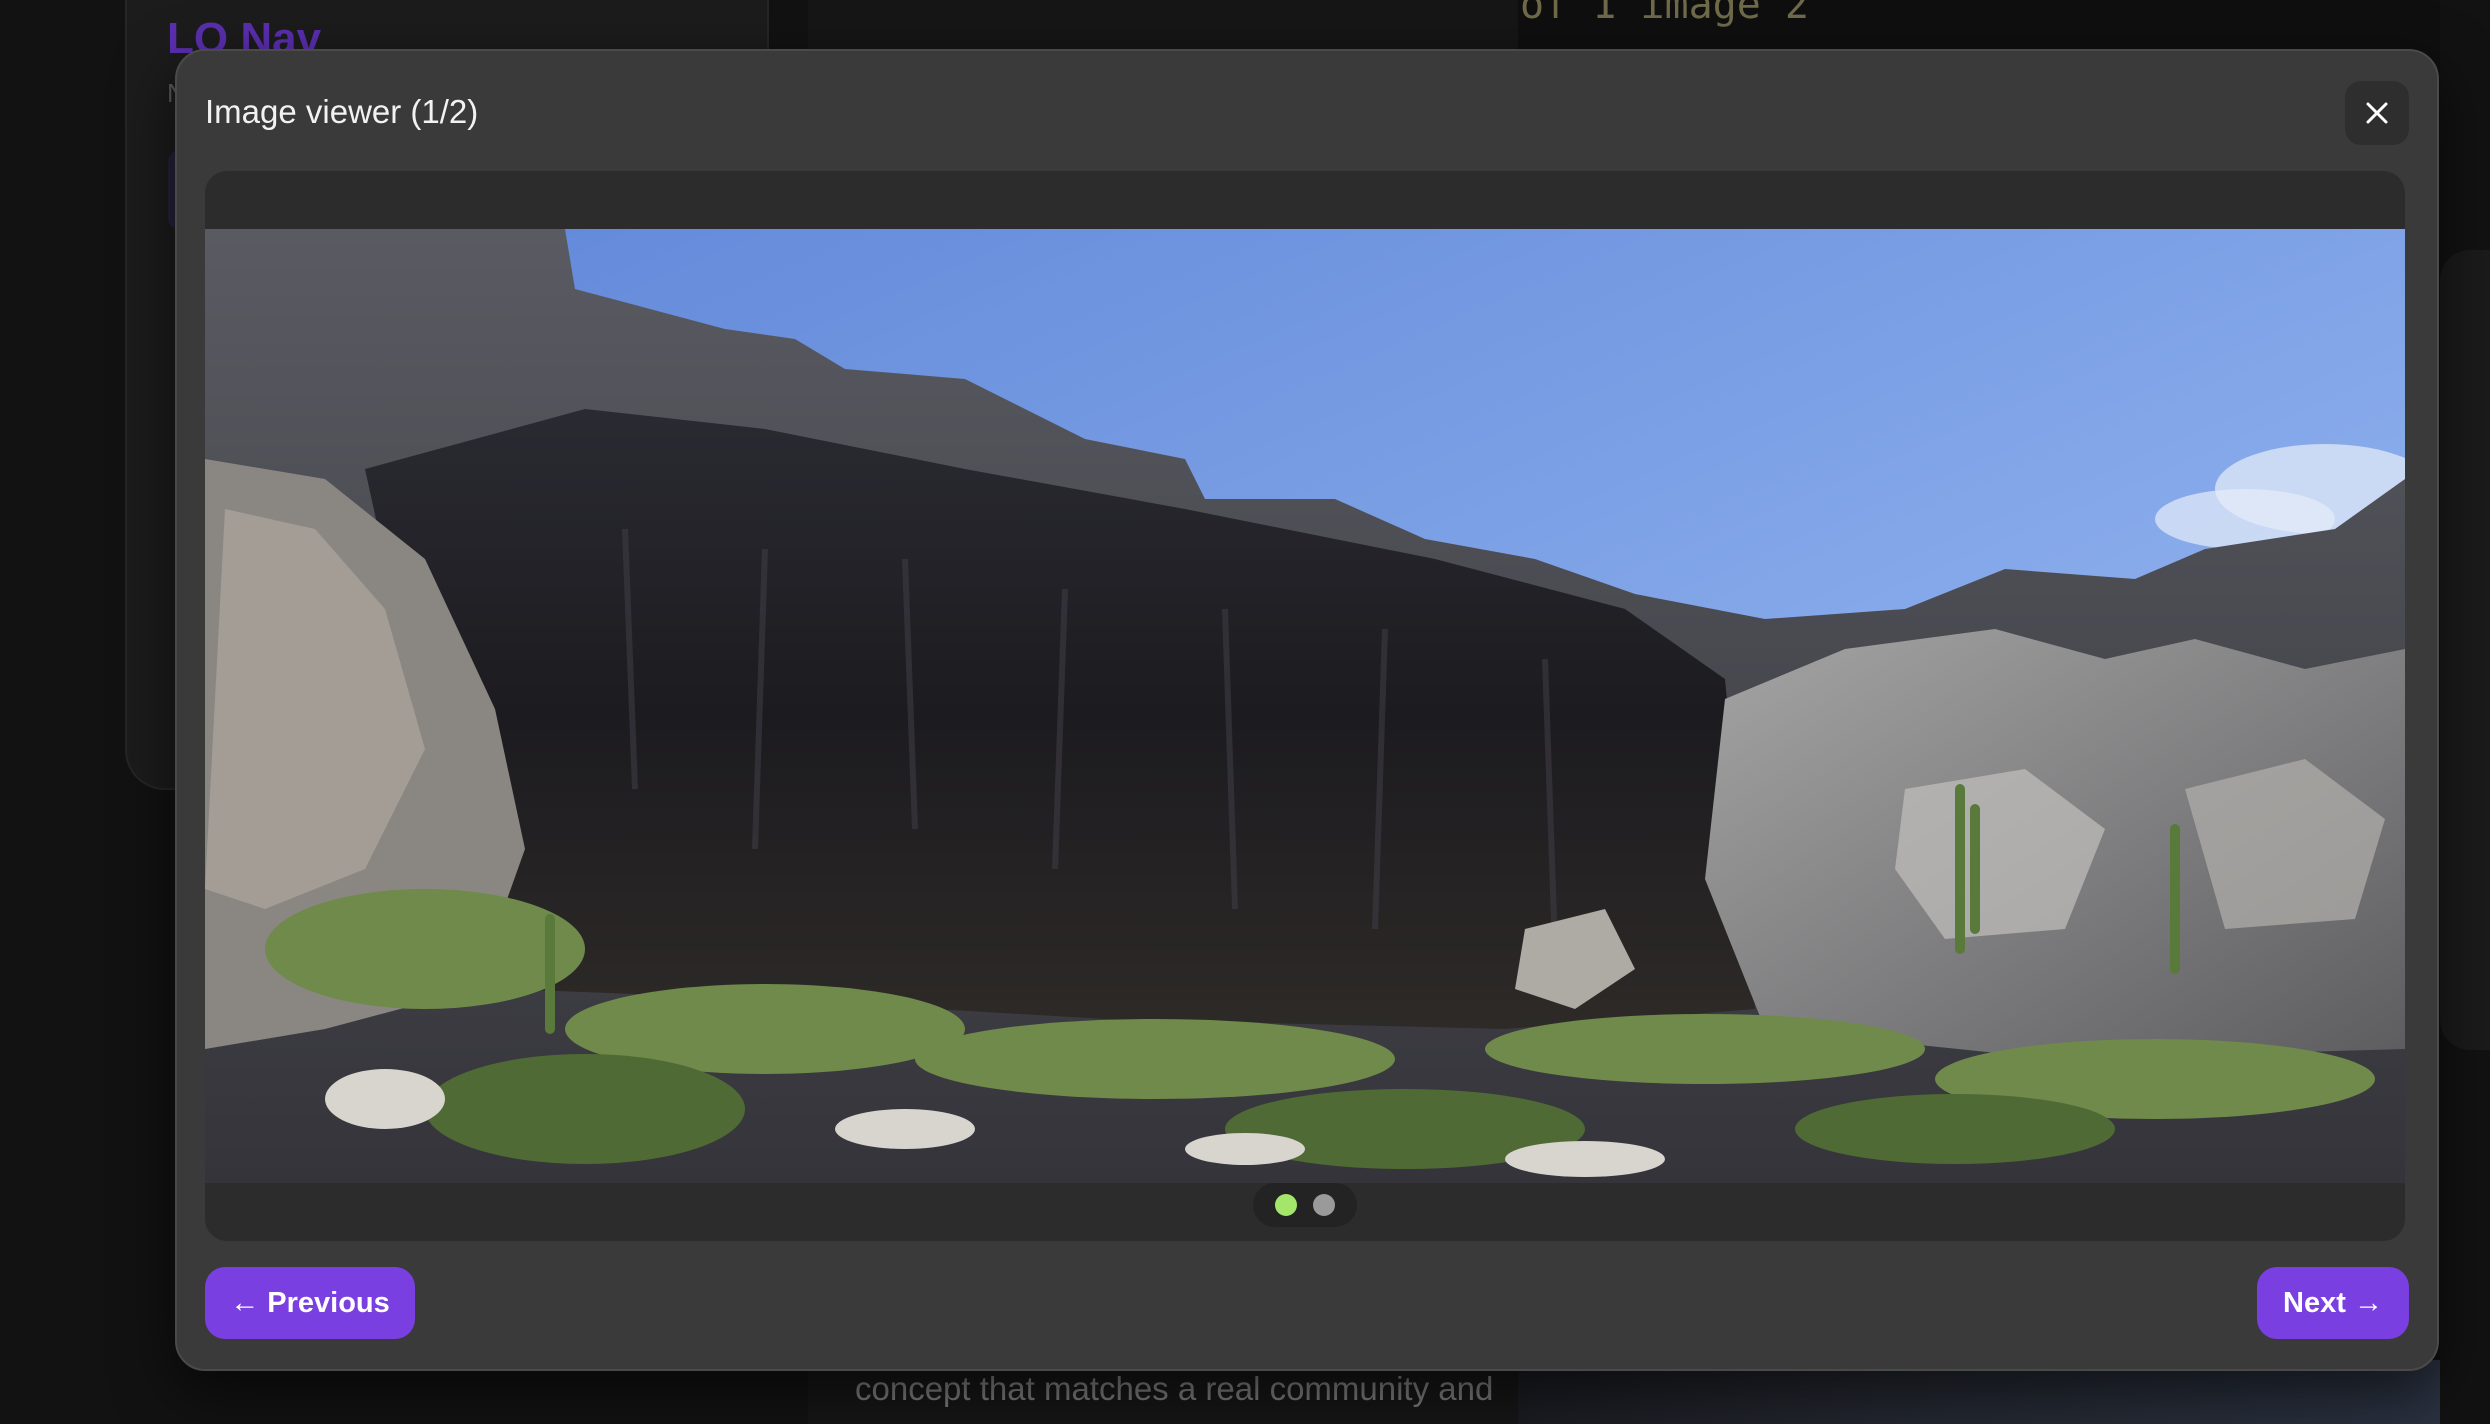 The image size is (2490, 1424). What do you see at coordinates (2333, 1303) in the screenshot?
I see `next-button: Next →` at bounding box center [2333, 1303].